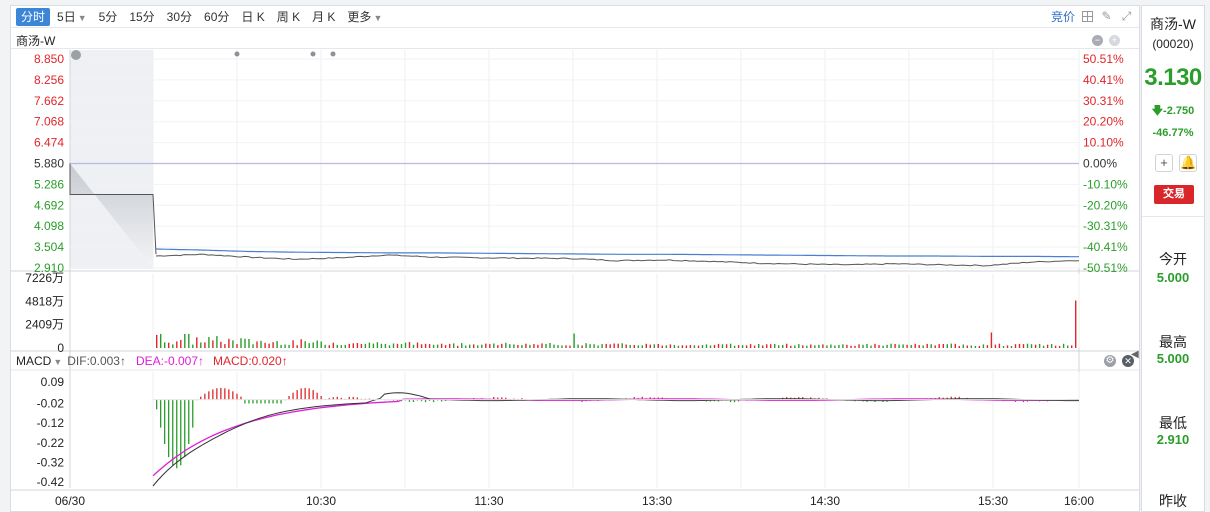 The image size is (1210, 512). I want to click on tab-more: 更多 ▼, so click(364, 17).